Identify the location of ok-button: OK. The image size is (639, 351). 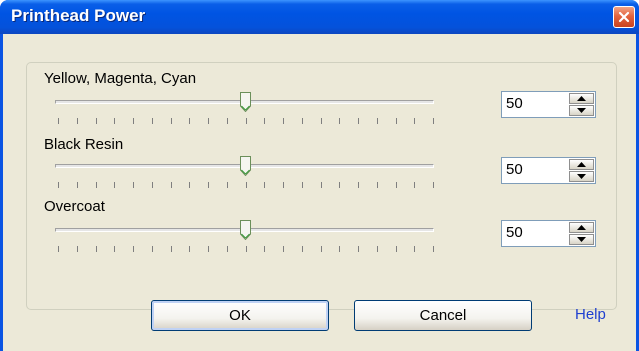
(240, 315).